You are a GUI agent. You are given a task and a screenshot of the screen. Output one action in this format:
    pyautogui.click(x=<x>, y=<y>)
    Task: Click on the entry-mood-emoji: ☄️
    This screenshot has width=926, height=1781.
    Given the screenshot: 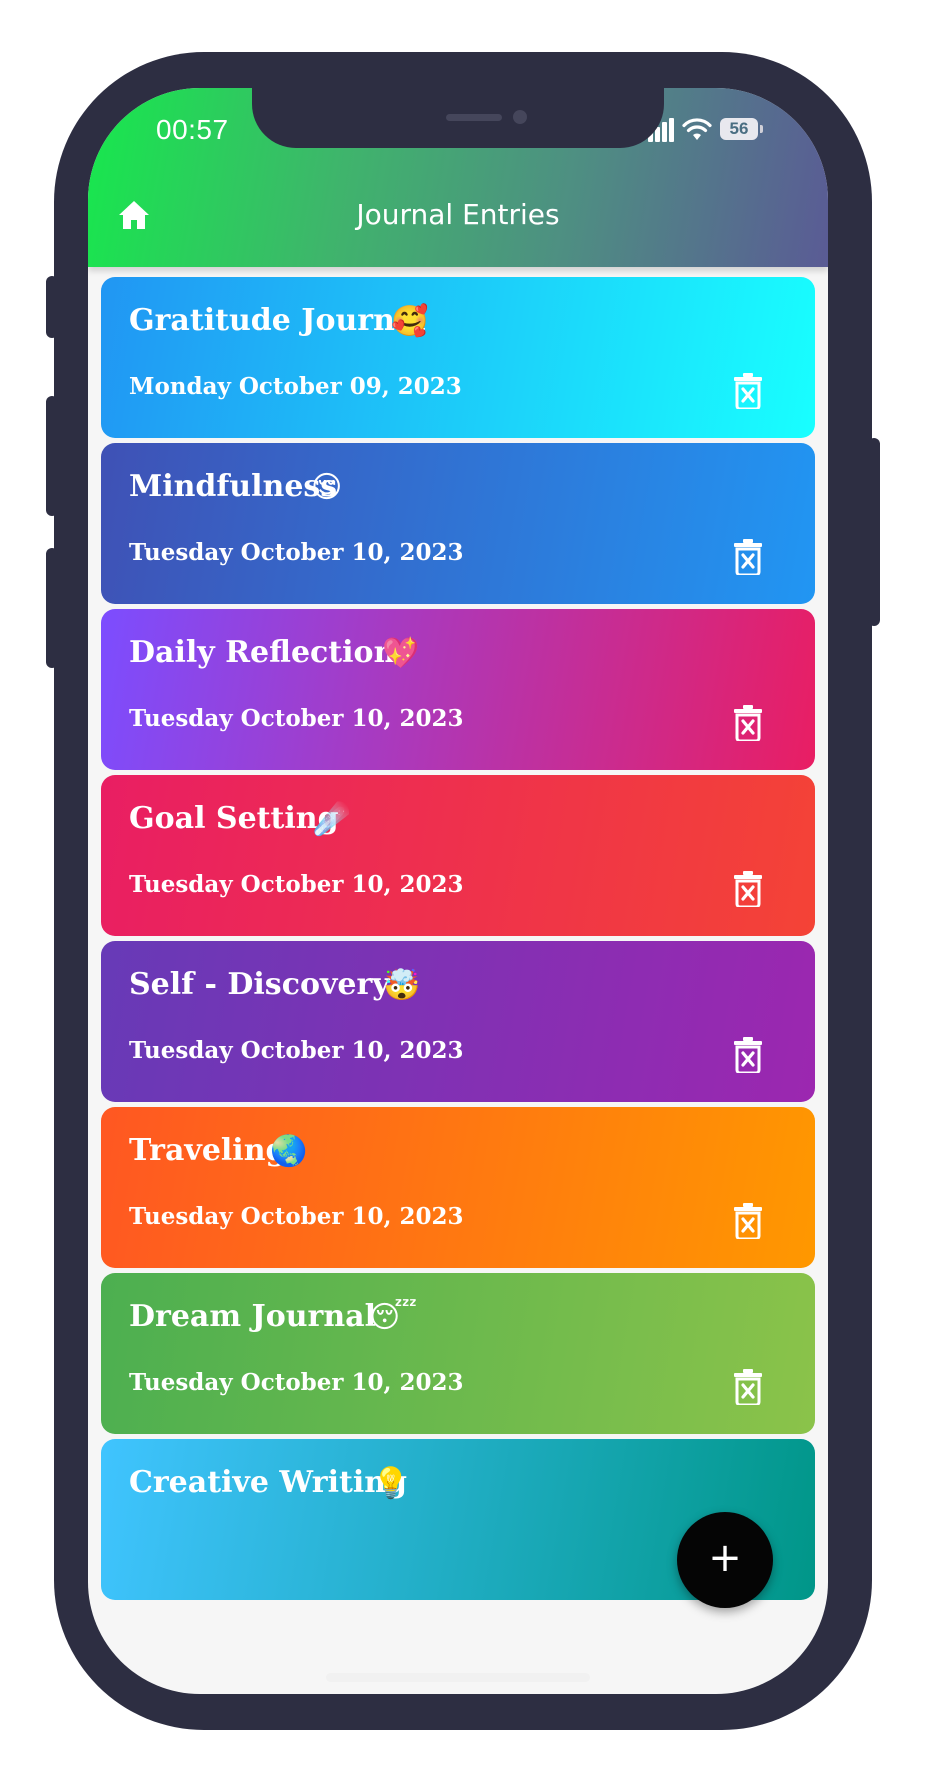 What is the action you would take?
    pyautogui.click(x=332, y=819)
    